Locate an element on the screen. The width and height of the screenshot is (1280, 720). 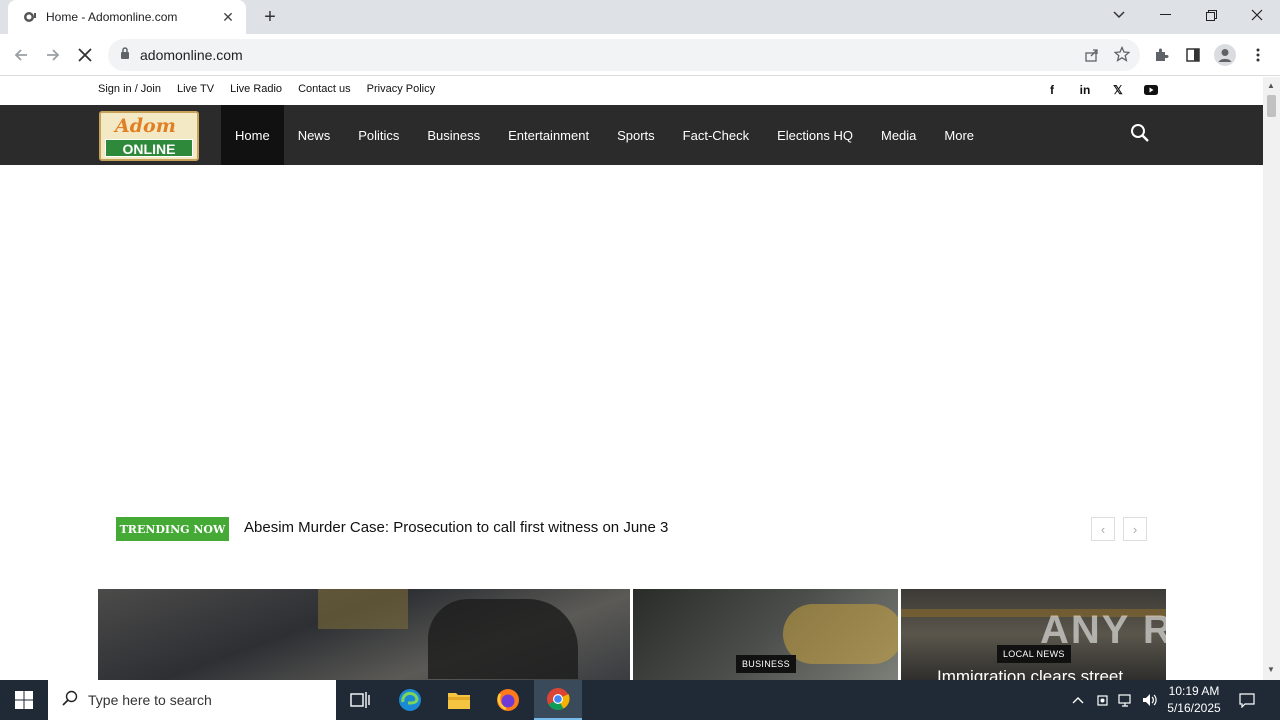
browser-tab-strip: Home - Adomonline.com ✕ + is located at coordinates (640, 17).